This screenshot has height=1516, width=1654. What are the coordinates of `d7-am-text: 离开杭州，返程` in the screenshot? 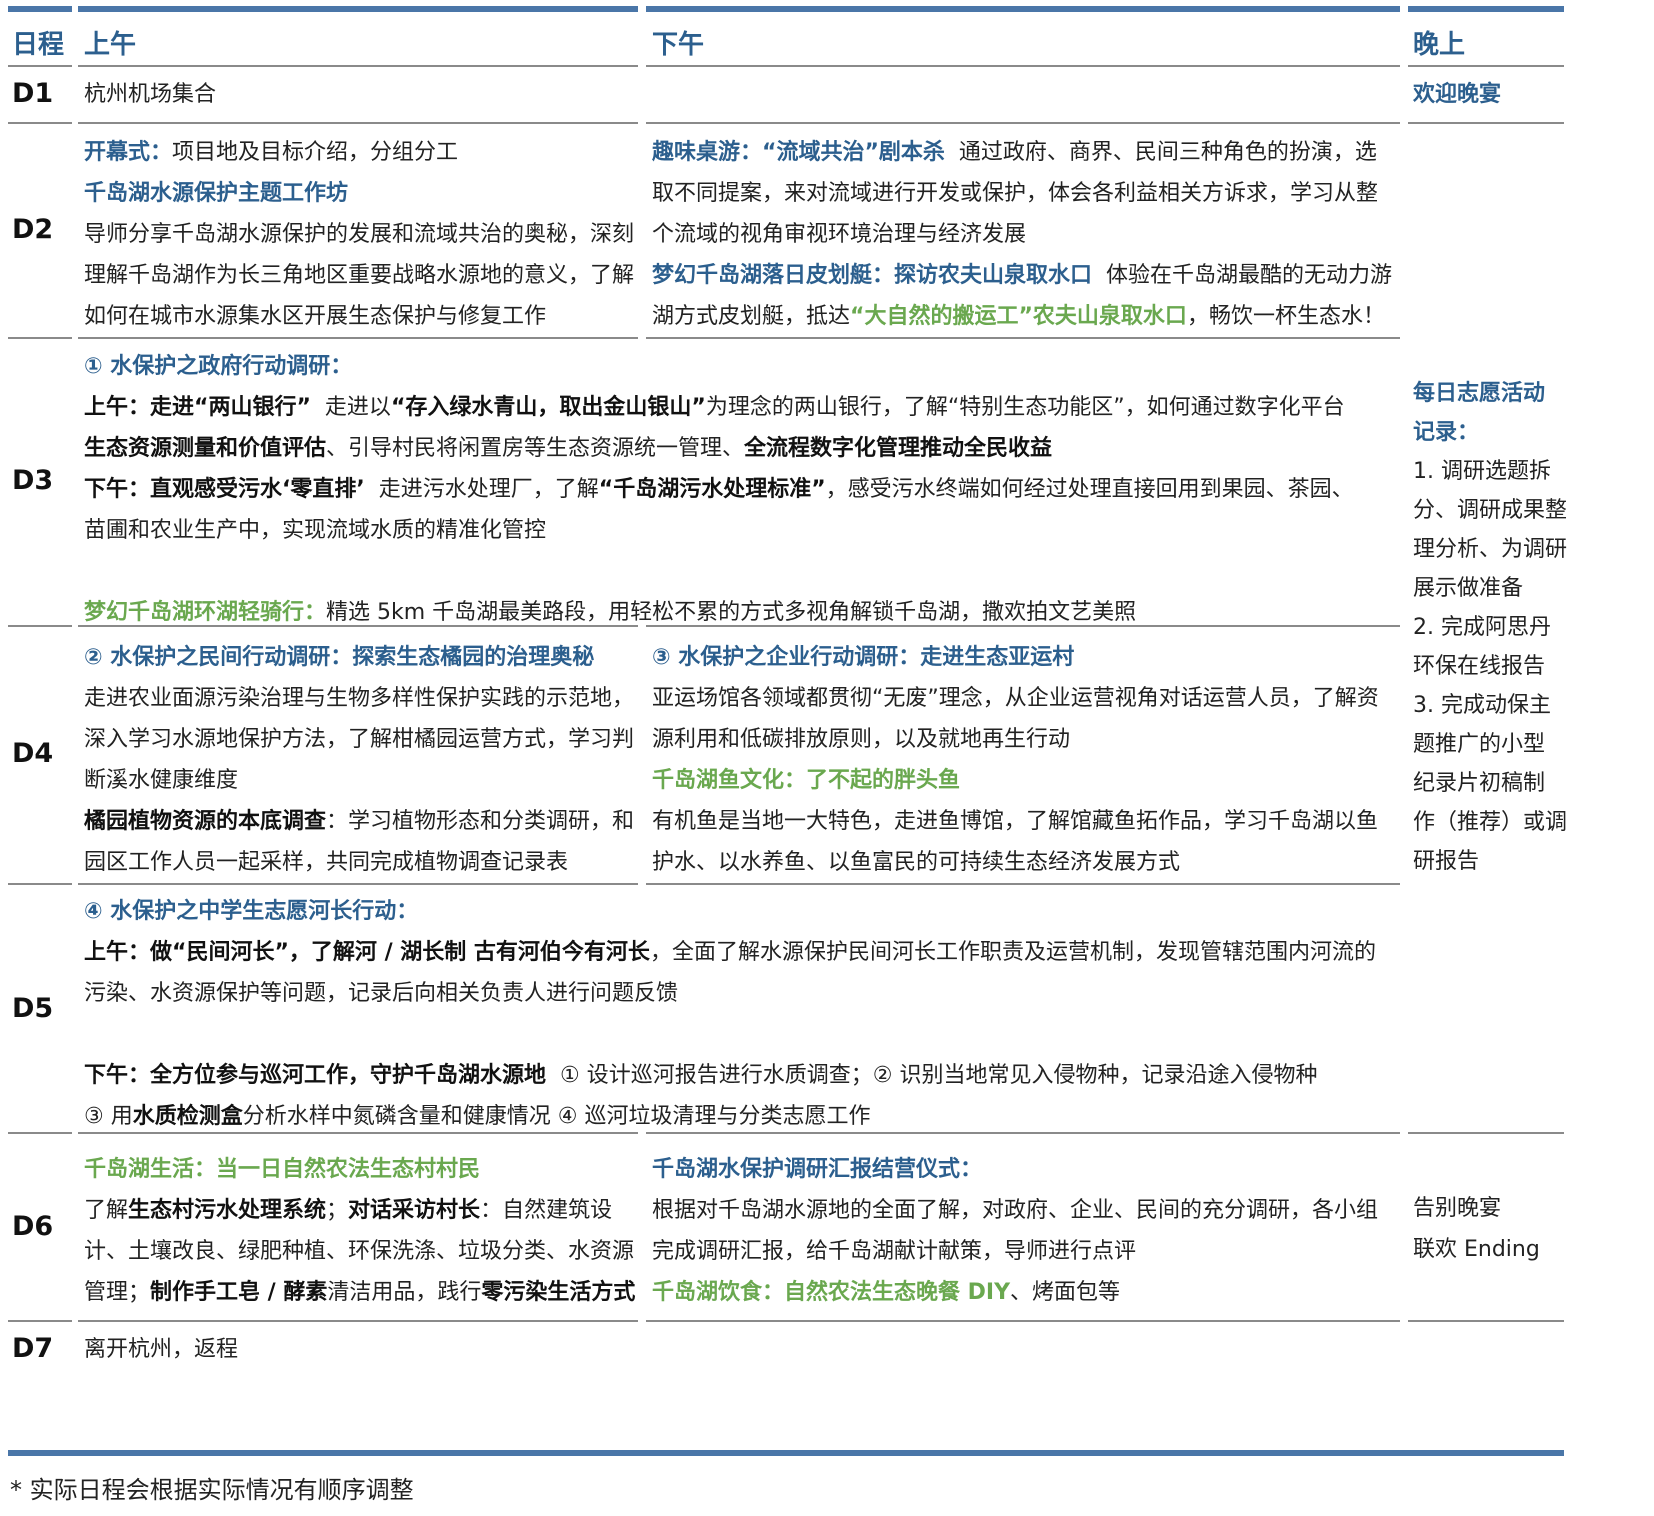 It's located at (161, 1349).